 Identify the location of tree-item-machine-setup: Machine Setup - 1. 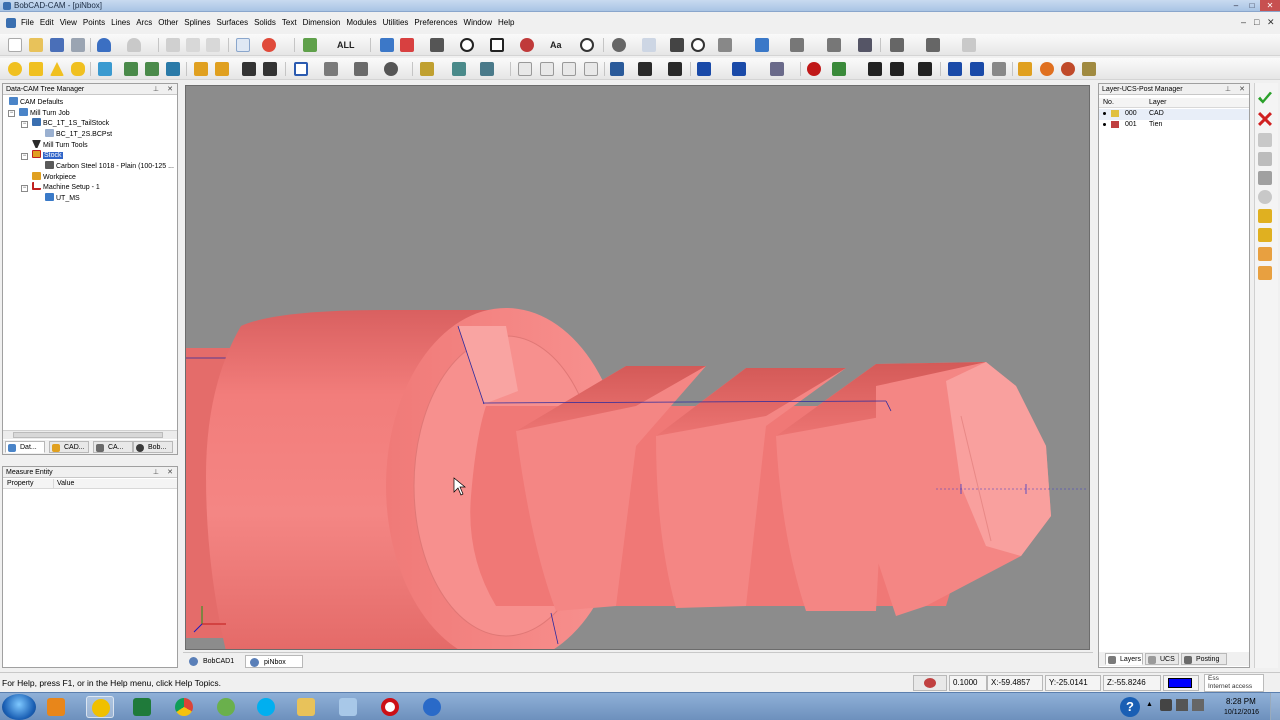
(66, 187).